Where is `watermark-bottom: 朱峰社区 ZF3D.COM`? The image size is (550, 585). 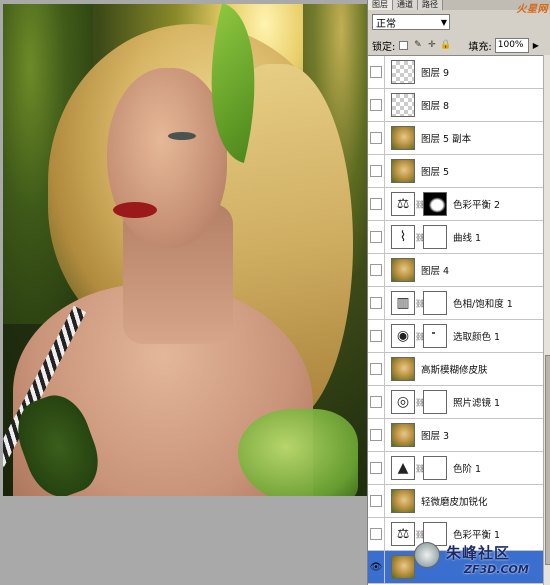 watermark-bottom: 朱峰社区 ZF3D.COM is located at coordinates (481, 562).